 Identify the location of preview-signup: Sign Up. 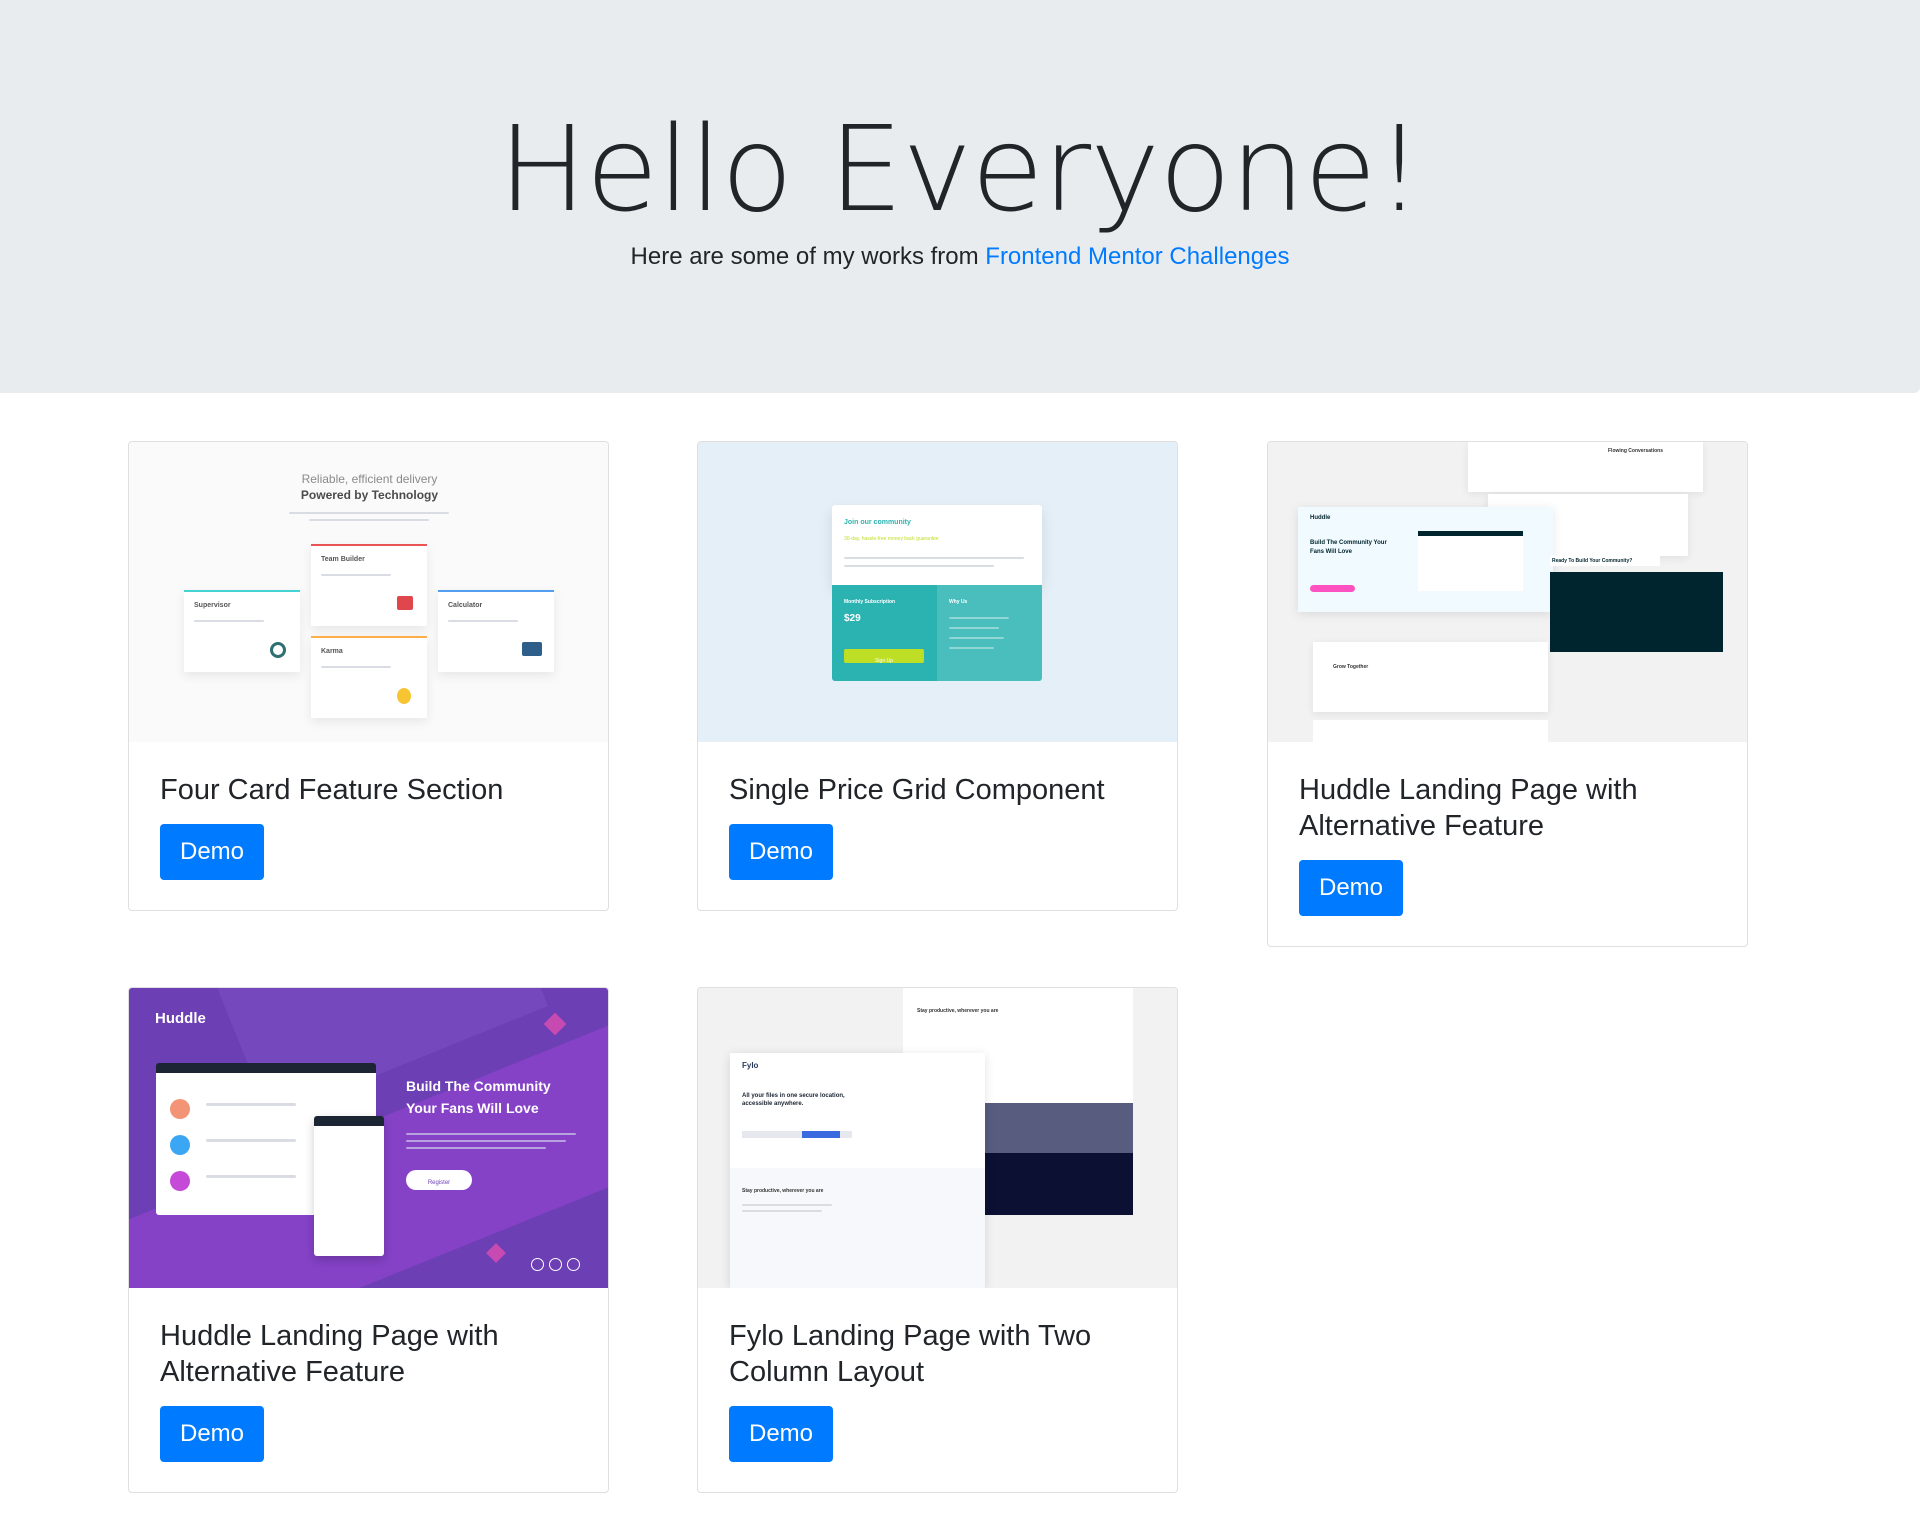
(884, 656).